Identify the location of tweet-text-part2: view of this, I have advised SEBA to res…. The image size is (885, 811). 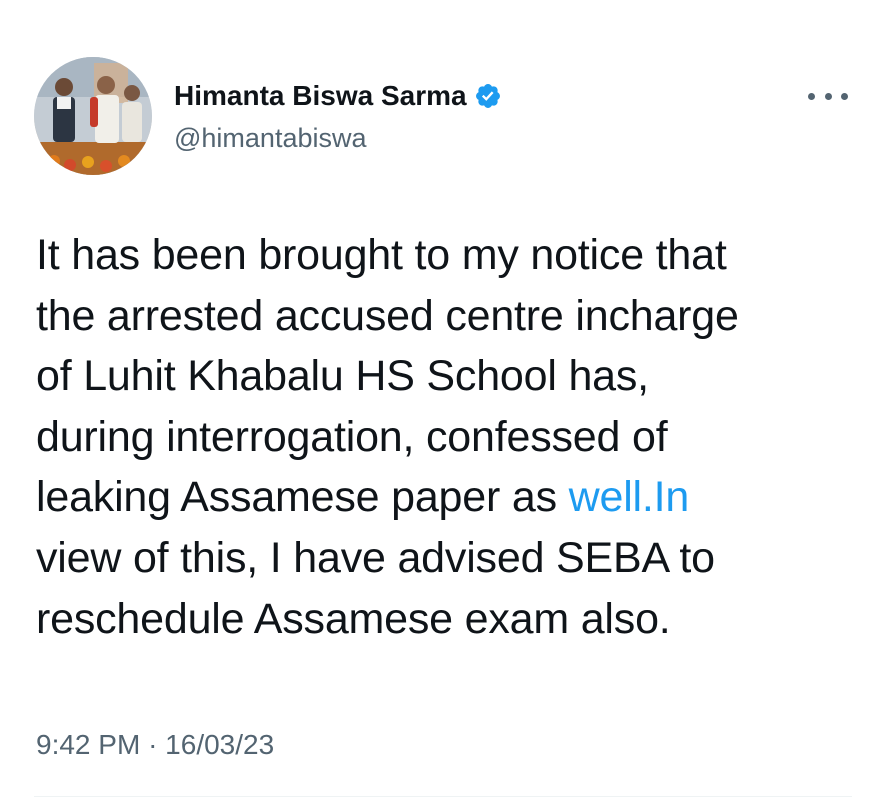
(375, 588).